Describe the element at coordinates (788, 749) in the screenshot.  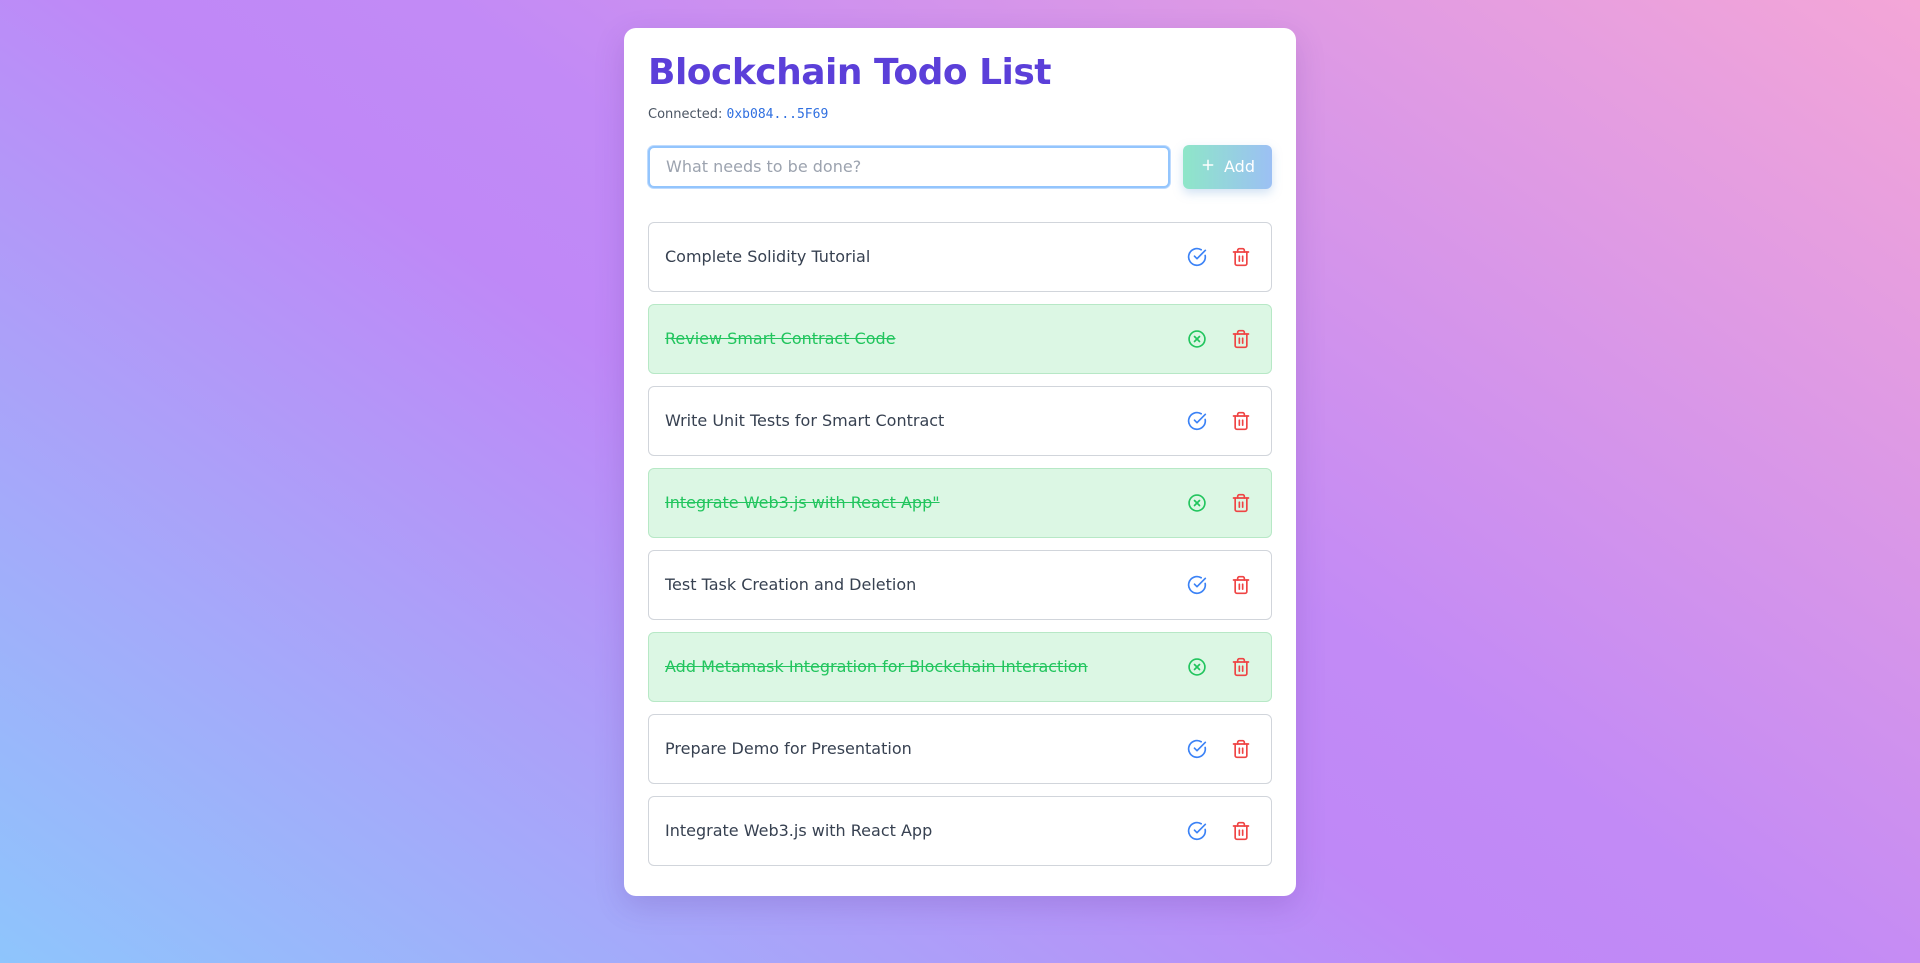
I see `todo-text: Prepare Demo for Presentation` at that location.